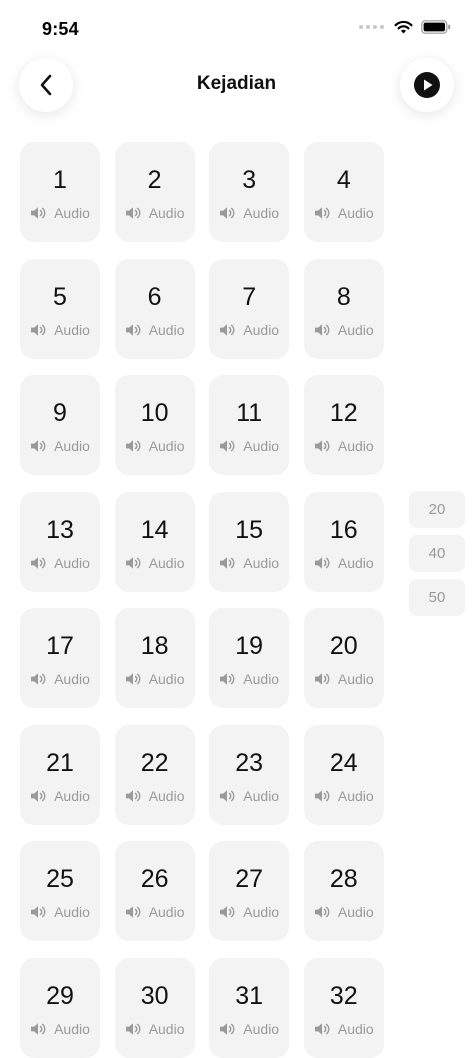 This screenshot has height=1058, width=473. I want to click on wifi-icon, so click(403, 27).